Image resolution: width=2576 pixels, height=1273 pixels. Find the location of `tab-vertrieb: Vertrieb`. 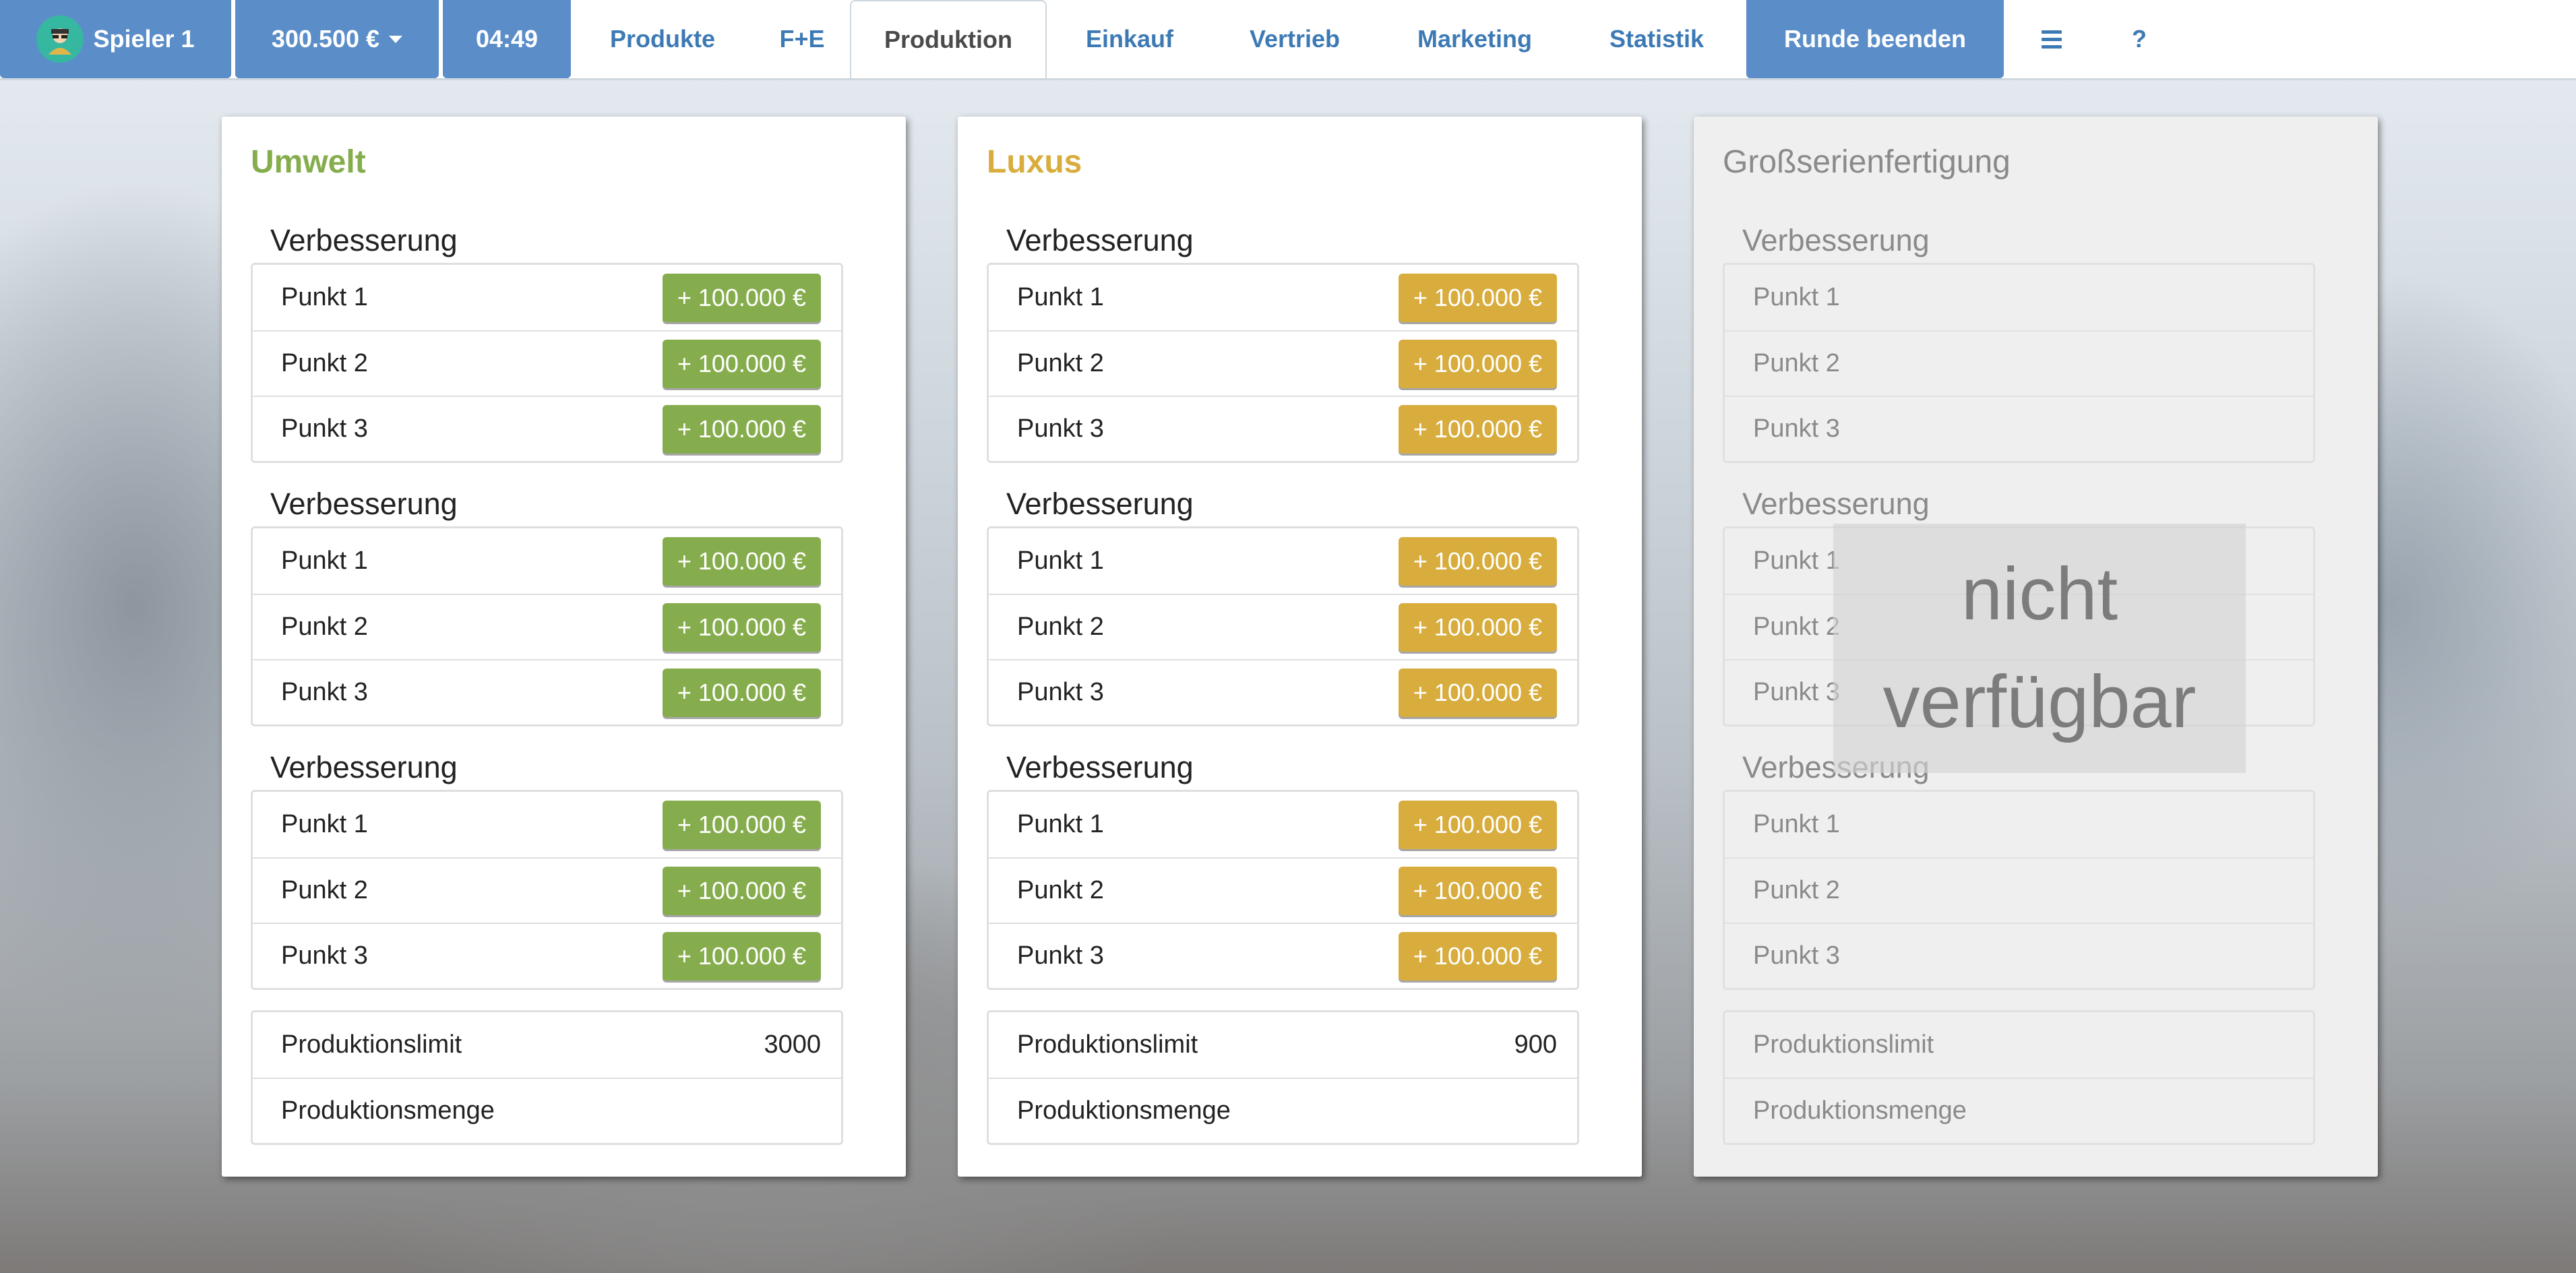

tab-vertrieb: Vertrieb is located at coordinates (1295, 39).